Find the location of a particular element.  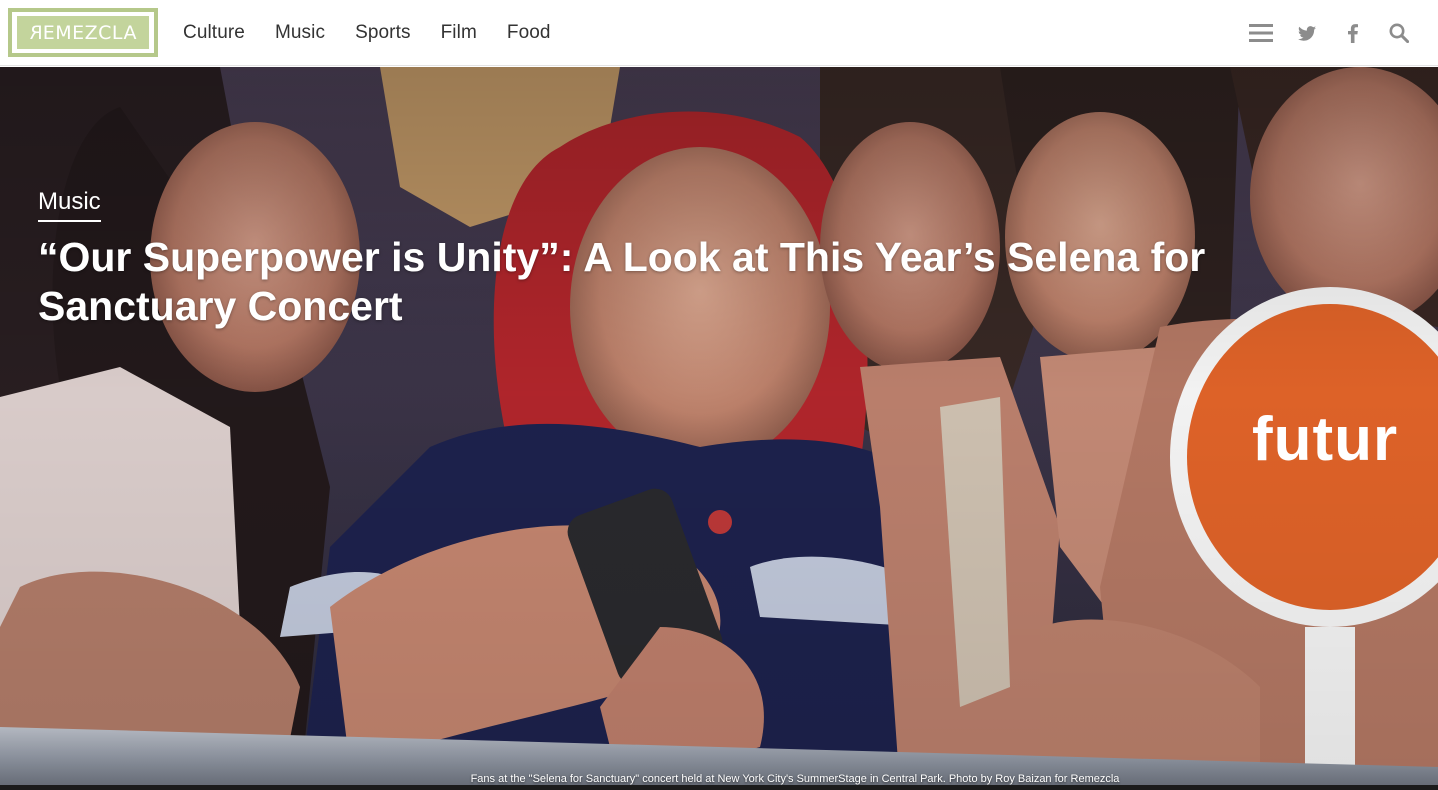

nav-link-sports: Sports is located at coordinates (383, 33).